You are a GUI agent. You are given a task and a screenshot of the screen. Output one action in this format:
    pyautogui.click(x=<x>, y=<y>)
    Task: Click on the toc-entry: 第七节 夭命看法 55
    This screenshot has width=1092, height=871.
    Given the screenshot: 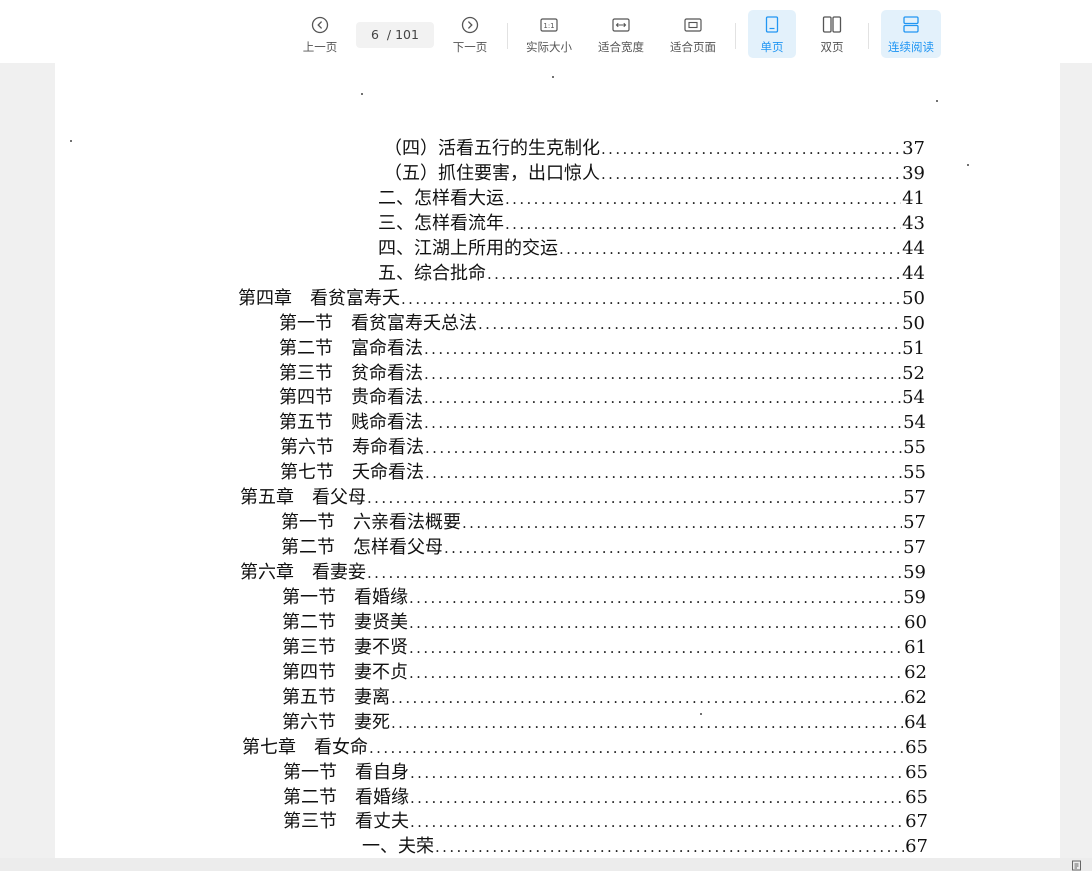 What is the action you would take?
    pyautogui.click(x=603, y=472)
    